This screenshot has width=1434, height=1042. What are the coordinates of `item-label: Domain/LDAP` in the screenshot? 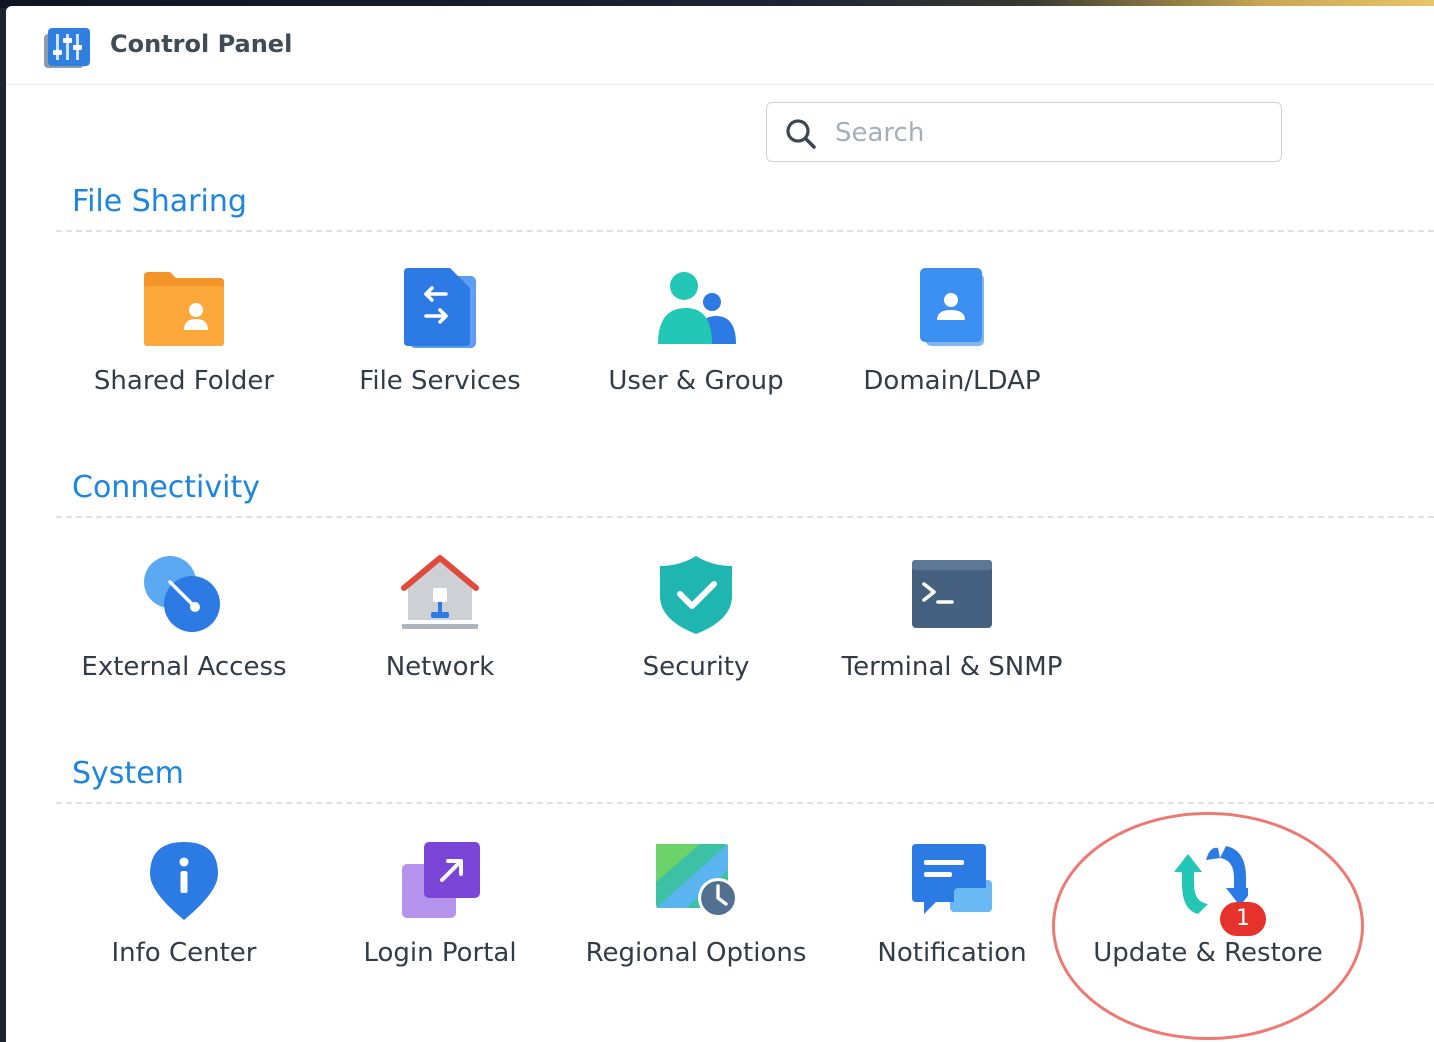 It's located at (952, 381).